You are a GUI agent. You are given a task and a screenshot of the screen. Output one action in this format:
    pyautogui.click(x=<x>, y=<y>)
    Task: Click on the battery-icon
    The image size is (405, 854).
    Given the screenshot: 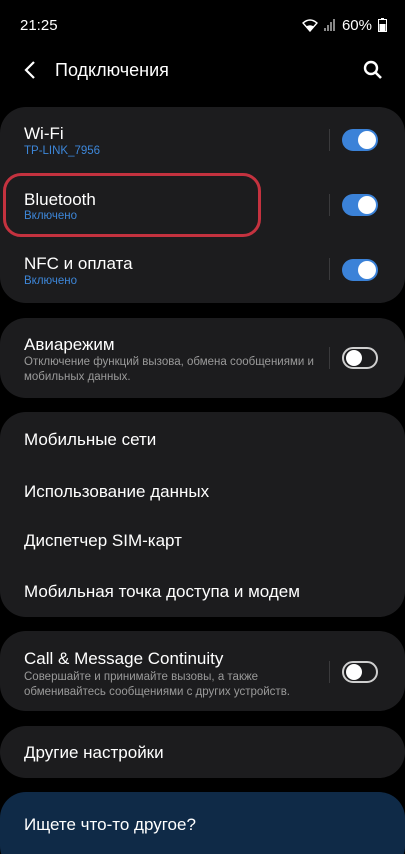 What is the action you would take?
    pyautogui.click(x=382, y=25)
    